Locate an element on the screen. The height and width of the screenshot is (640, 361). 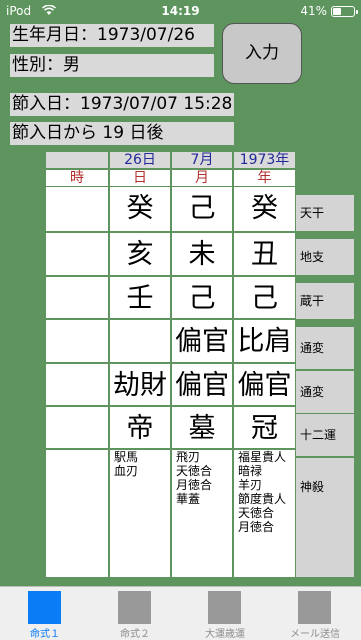
juuniun-day: 帝 is located at coordinates (140, 428).